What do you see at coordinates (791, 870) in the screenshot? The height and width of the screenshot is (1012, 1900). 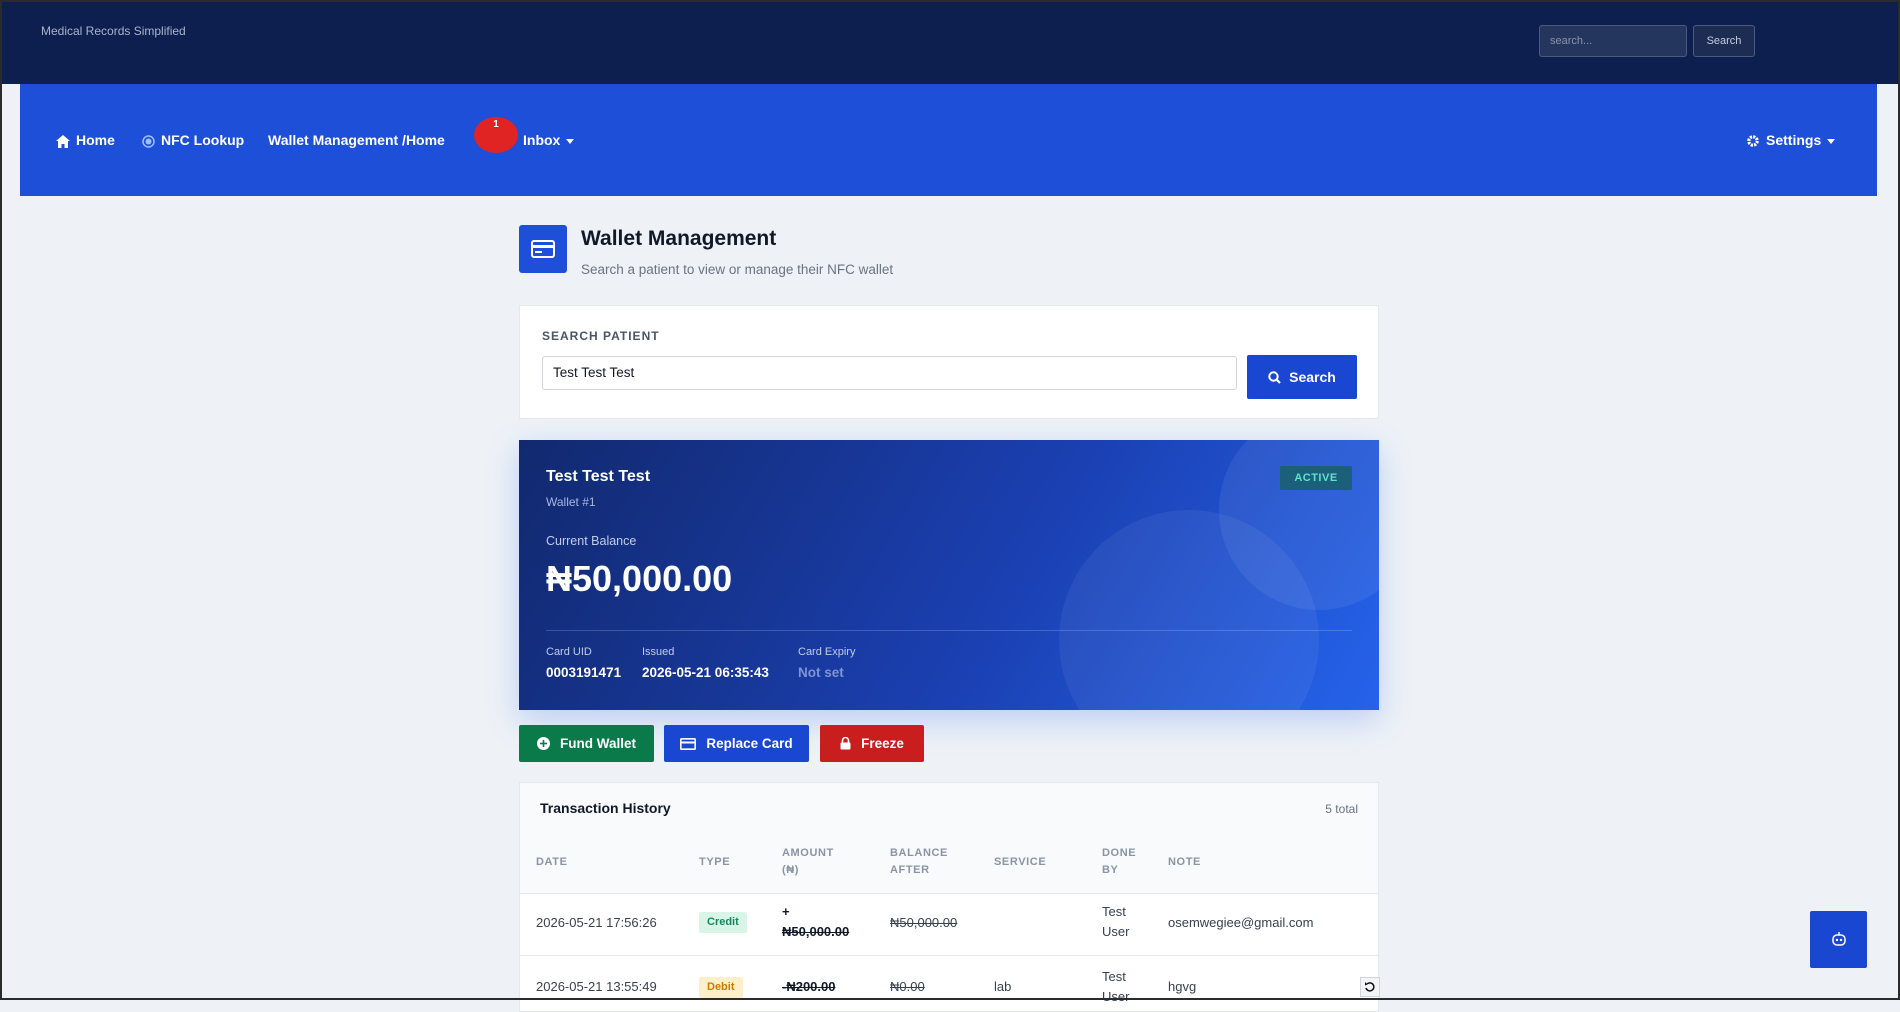 I see `amount-header-line2: (₦)` at bounding box center [791, 870].